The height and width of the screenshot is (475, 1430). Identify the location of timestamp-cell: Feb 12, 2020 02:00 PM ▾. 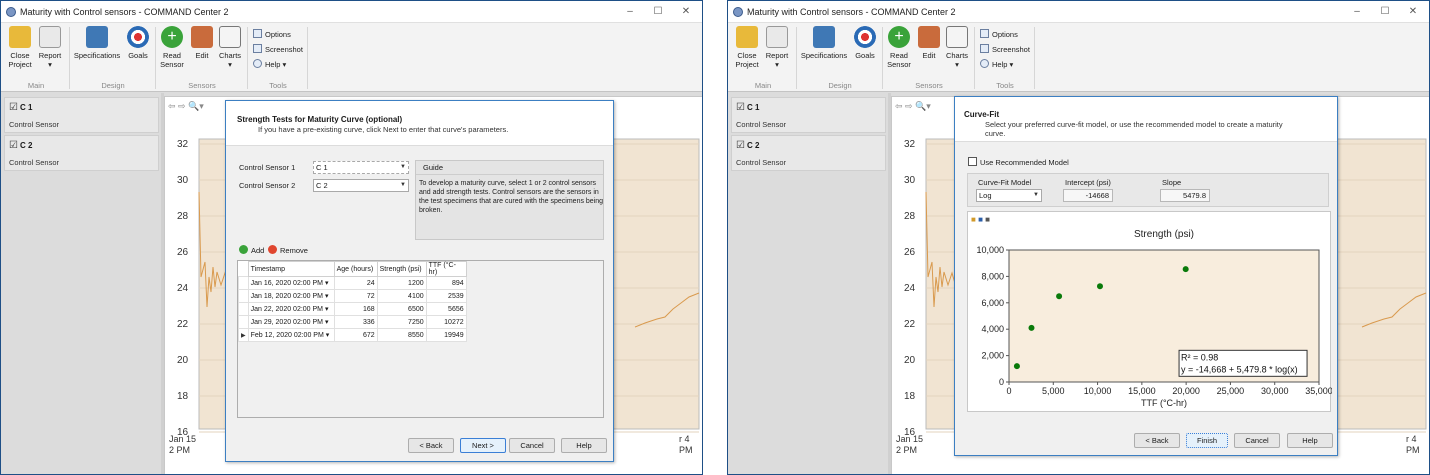
(291, 335).